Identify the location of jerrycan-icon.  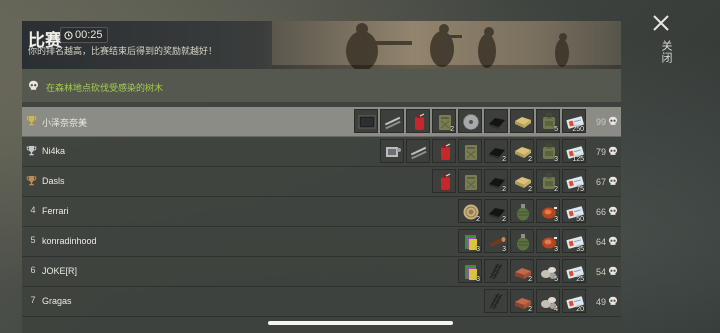
(471, 152).